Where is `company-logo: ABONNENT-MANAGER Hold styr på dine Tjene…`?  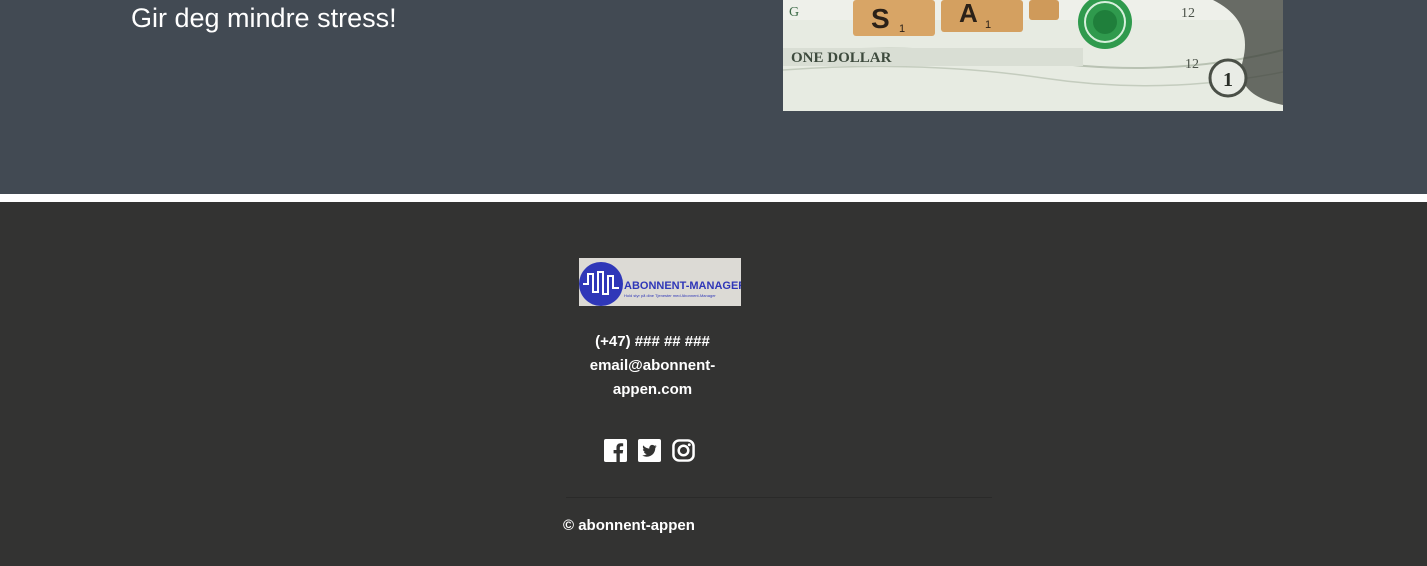
company-logo: ABONNENT-MANAGER Hold styr på dine Tjene… is located at coordinates (660, 282).